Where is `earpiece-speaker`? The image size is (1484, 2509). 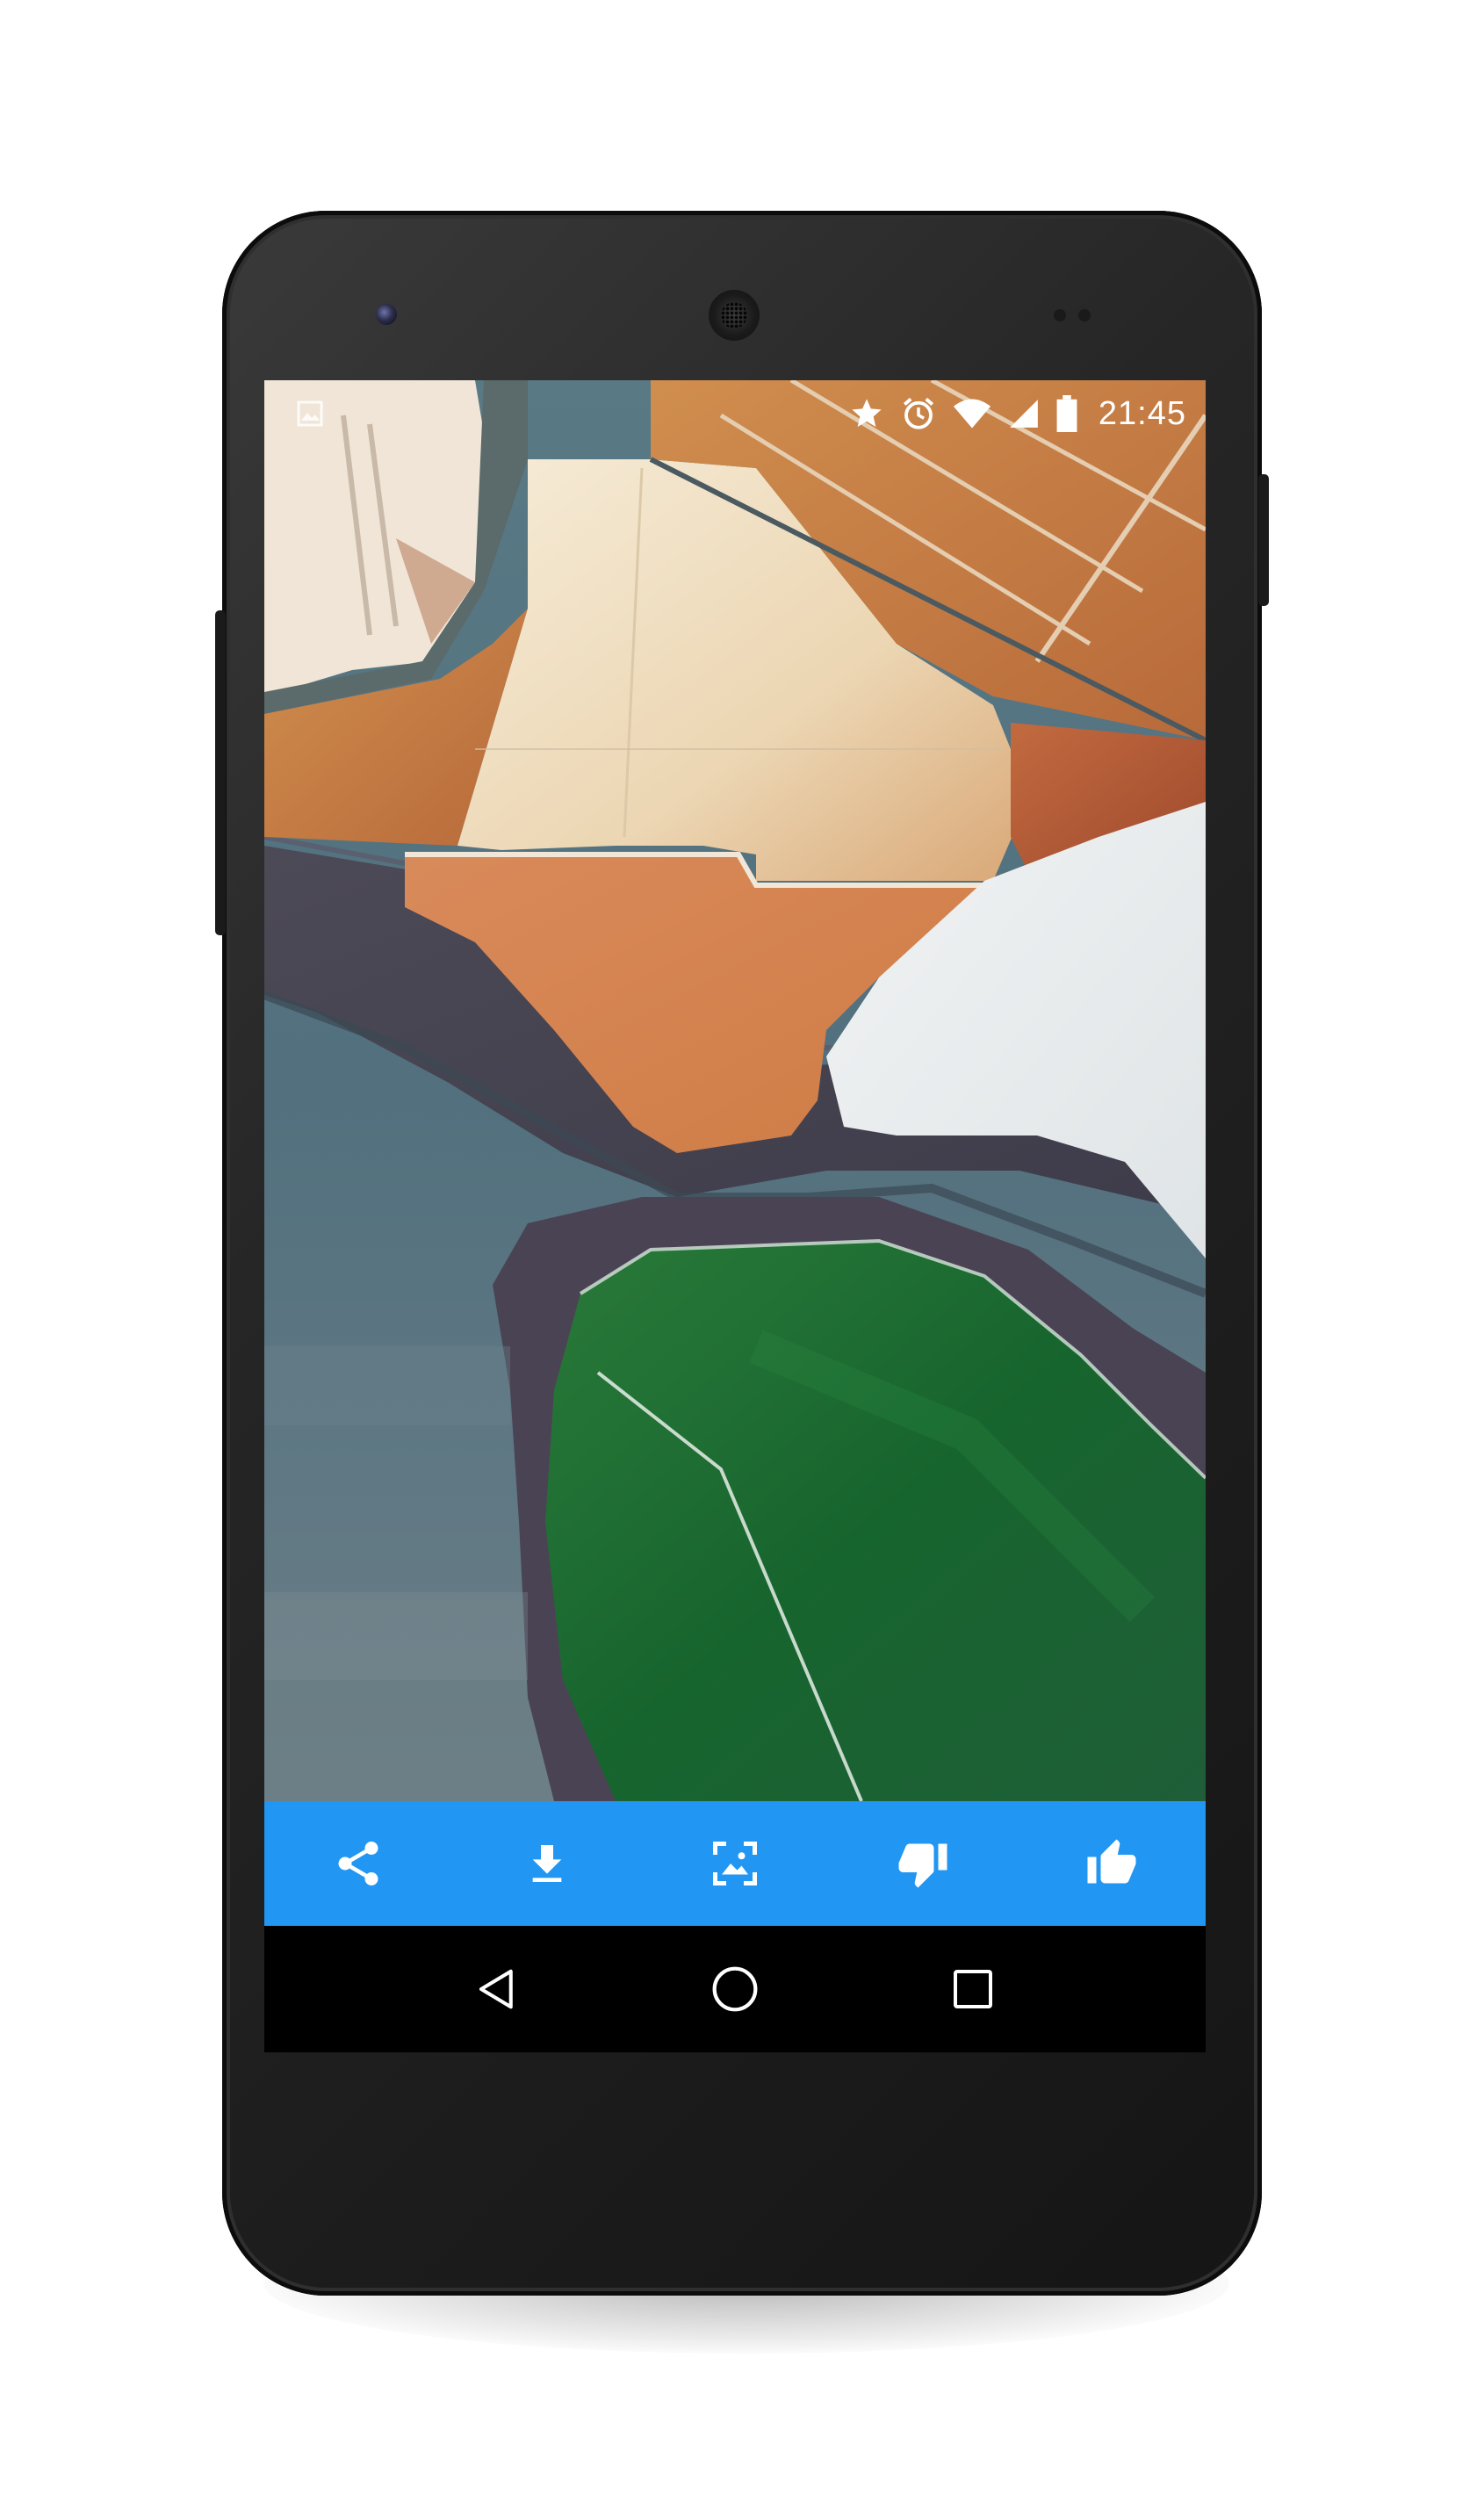 earpiece-speaker is located at coordinates (734, 315).